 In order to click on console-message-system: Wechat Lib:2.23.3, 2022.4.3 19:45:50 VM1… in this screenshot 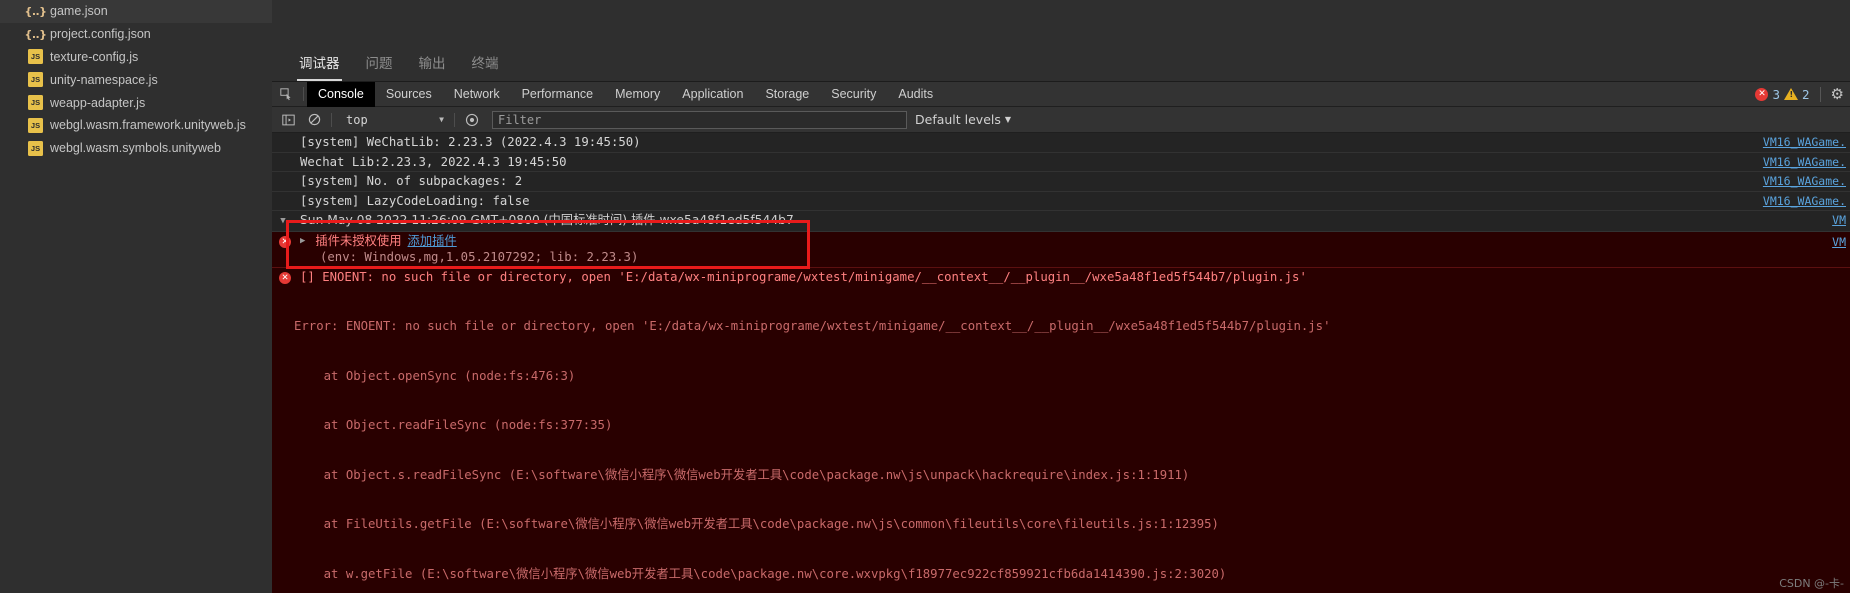, I will do `click(1061, 162)`.